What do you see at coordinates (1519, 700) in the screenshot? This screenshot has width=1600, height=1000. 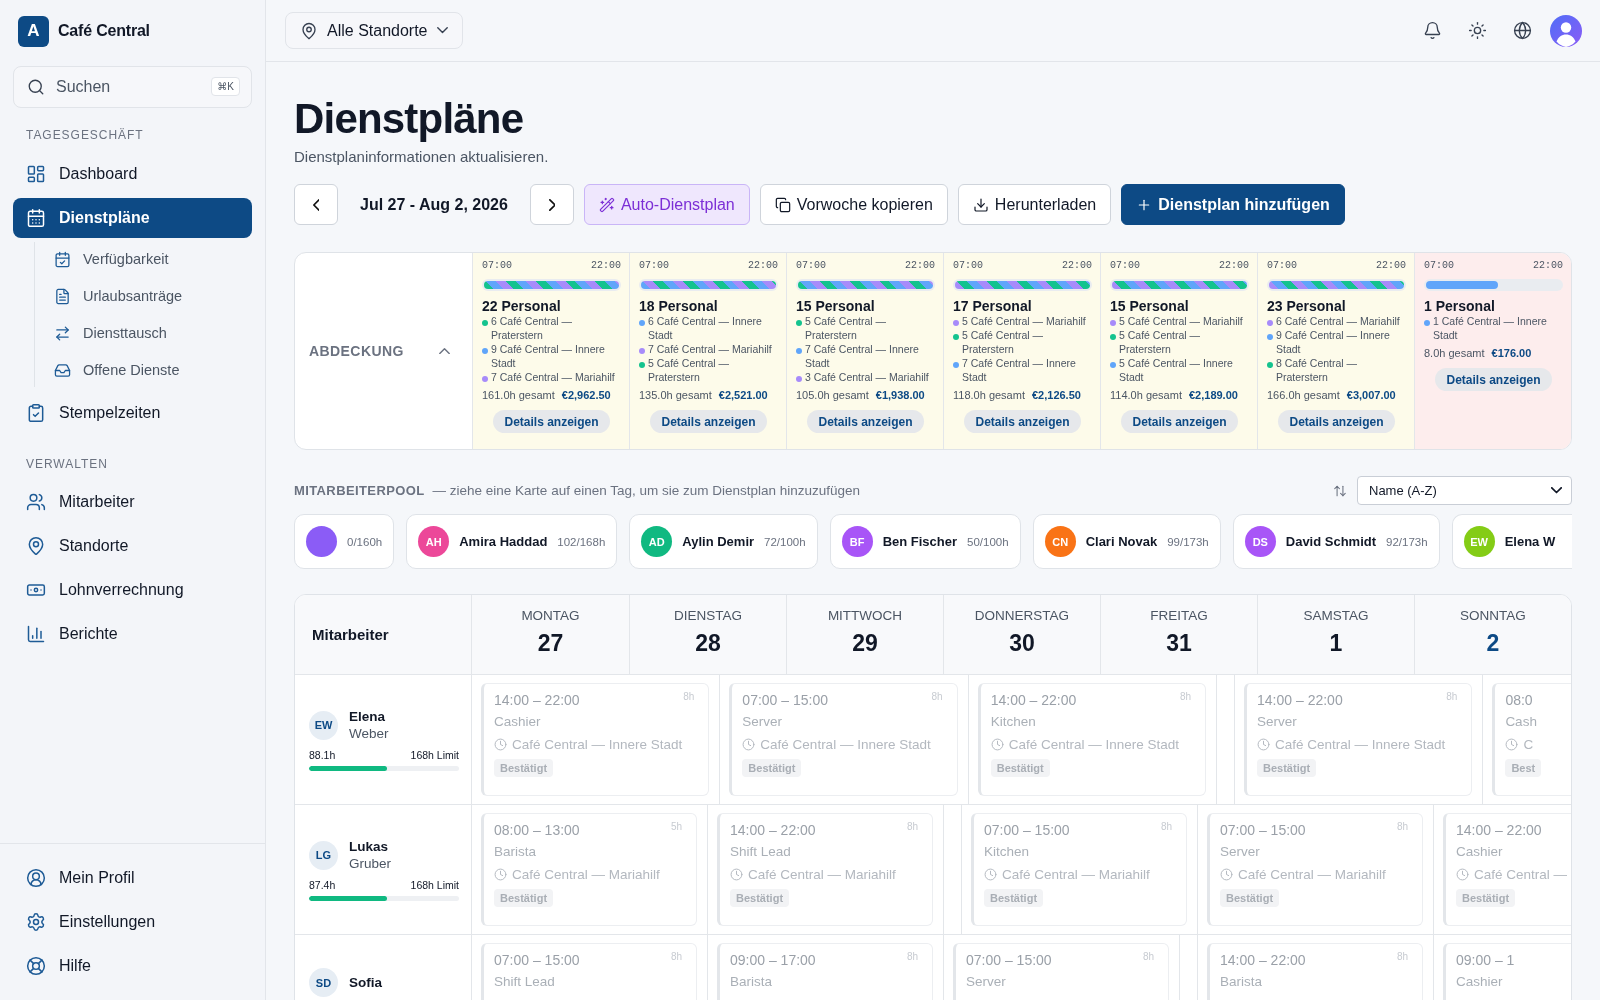 I see `shift-time: 08:0` at bounding box center [1519, 700].